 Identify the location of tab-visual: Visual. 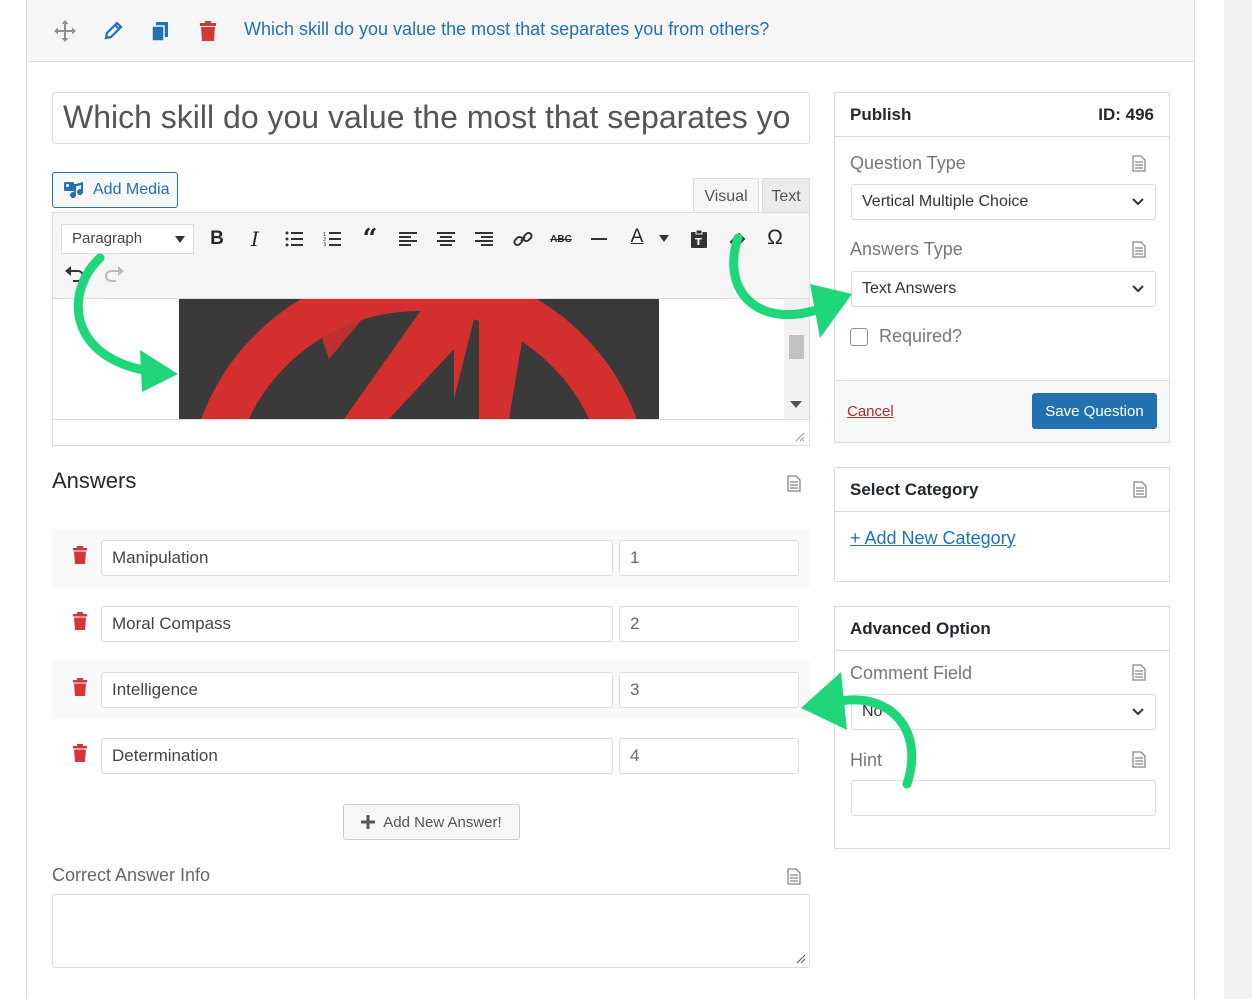
(726, 196).